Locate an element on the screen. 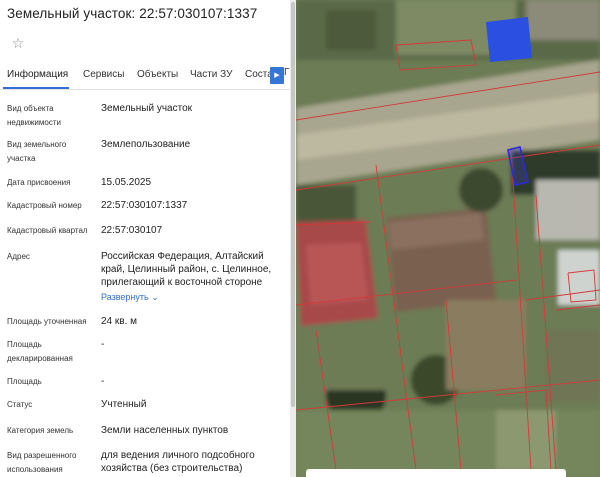  field-label: Дата присвоения is located at coordinates (39, 182).